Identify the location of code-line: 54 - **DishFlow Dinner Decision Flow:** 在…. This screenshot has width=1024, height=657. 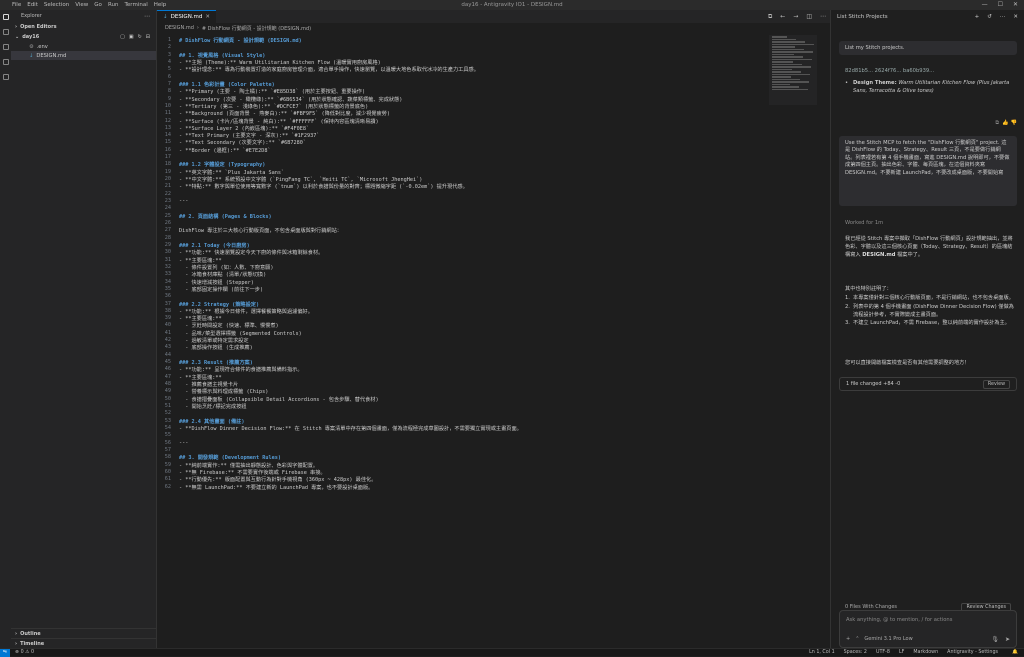
(462, 428).